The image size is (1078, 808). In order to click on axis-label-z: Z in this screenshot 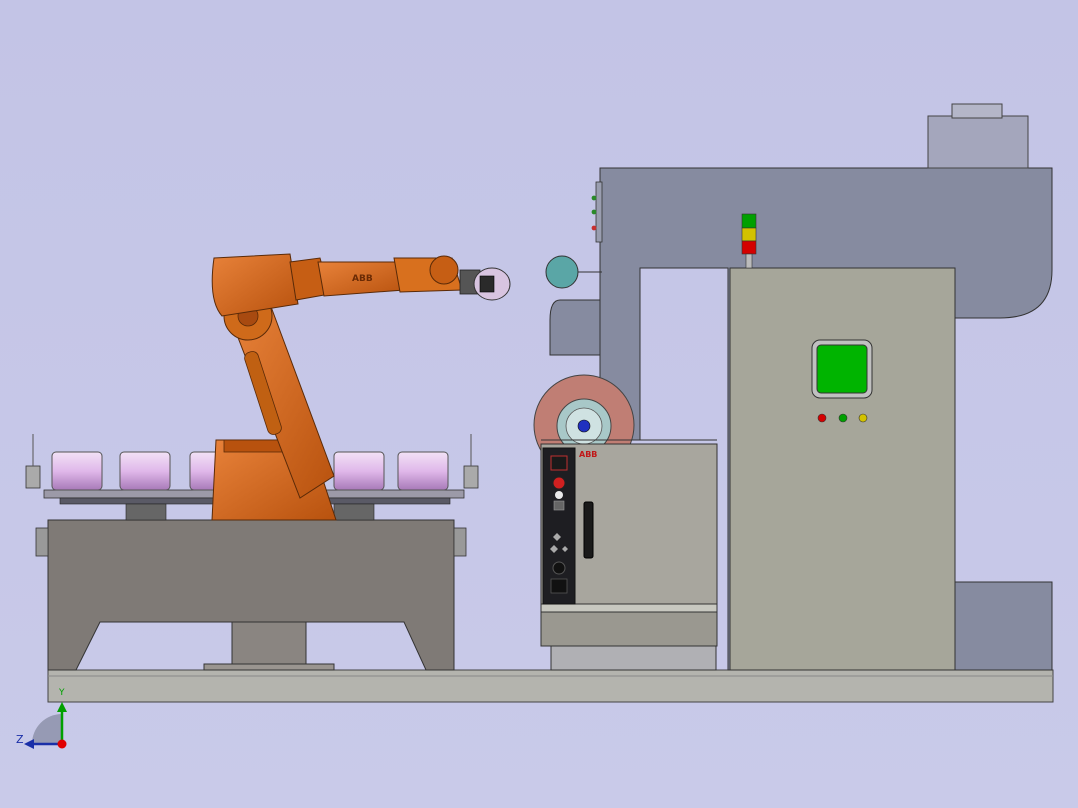, I will do `click(20, 739)`.